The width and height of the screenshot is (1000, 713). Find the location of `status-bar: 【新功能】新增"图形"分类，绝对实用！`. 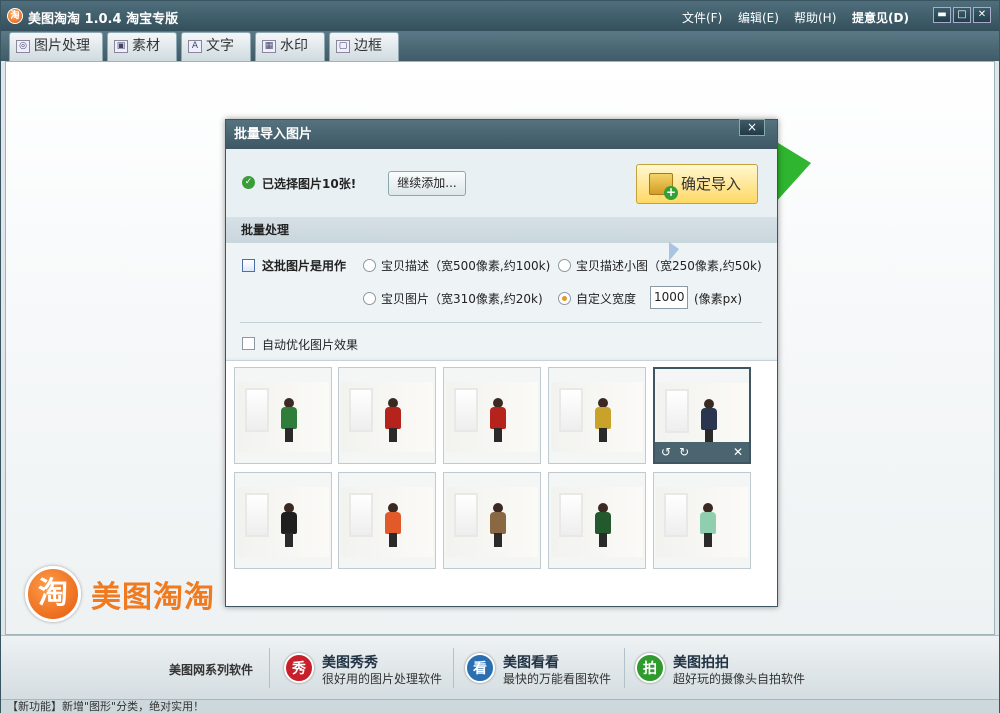

status-bar: 【新功能】新增"图形"分类，绝对实用！ is located at coordinates (500, 706).